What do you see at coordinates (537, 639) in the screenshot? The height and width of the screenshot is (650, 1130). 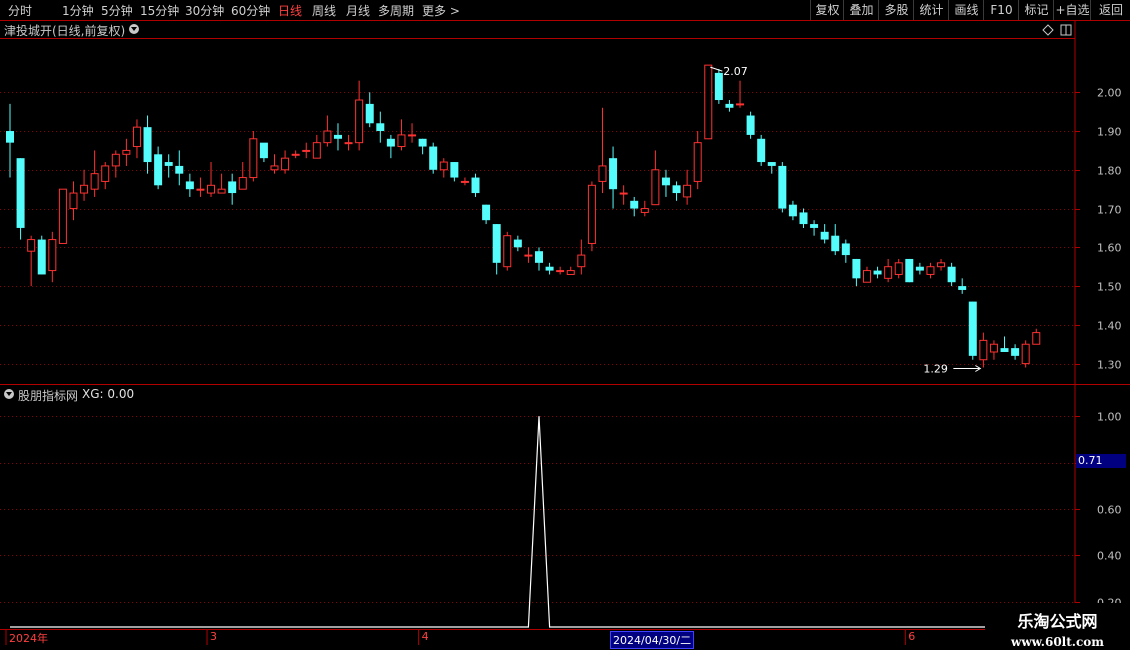 I see `date-axis: 2024年 3 4 6` at bounding box center [537, 639].